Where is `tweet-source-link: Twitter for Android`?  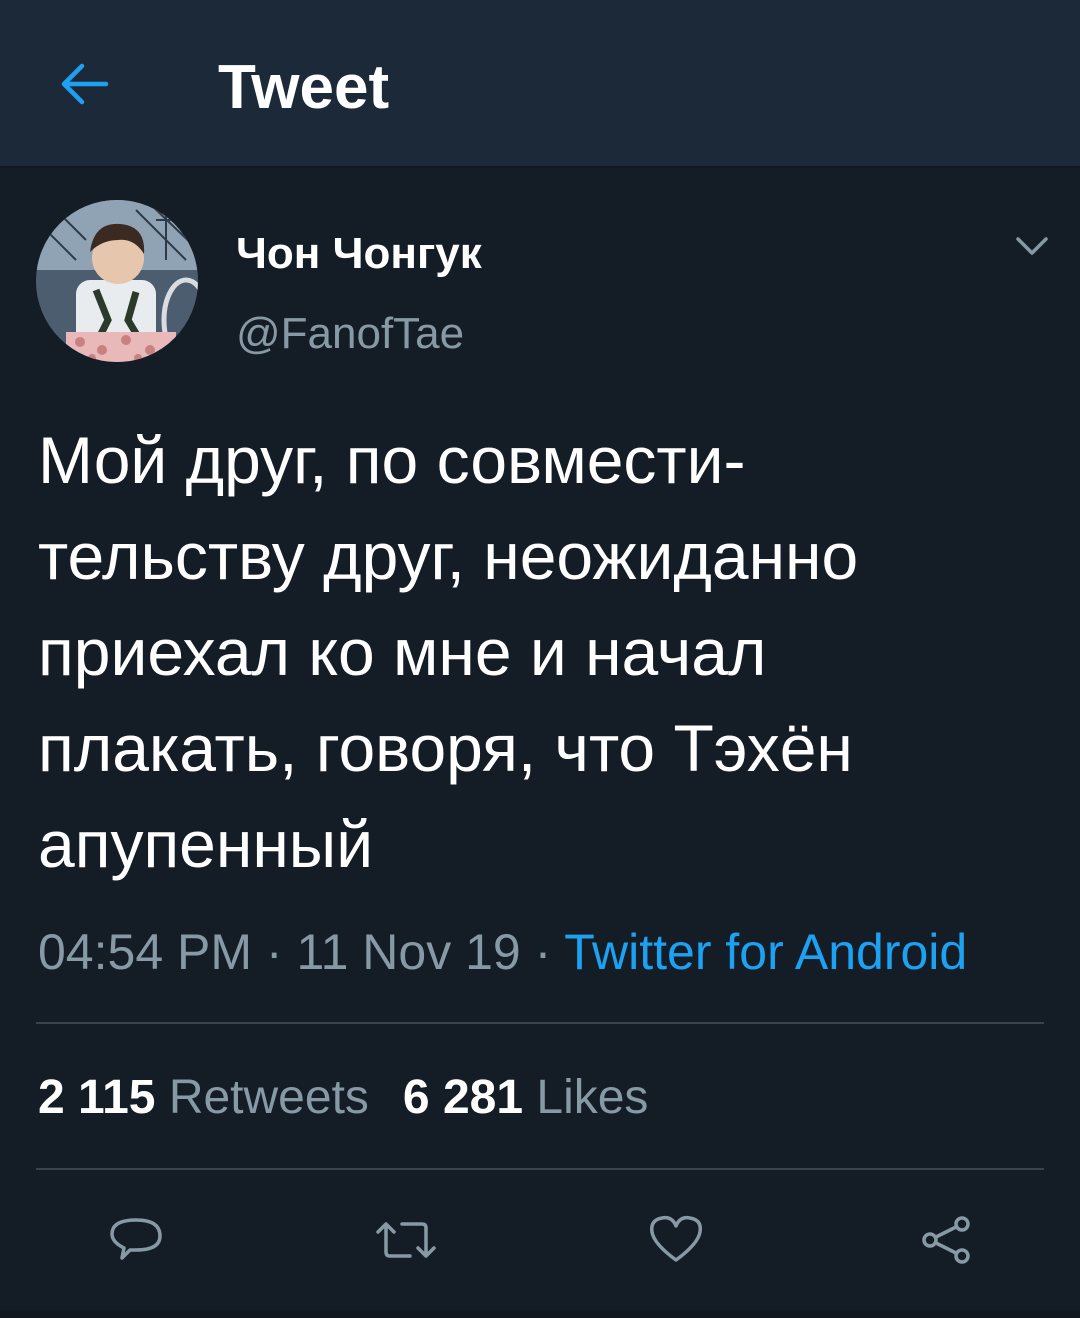 tweet-source-link: Twitter for Android is located at coordinates (765, 952).